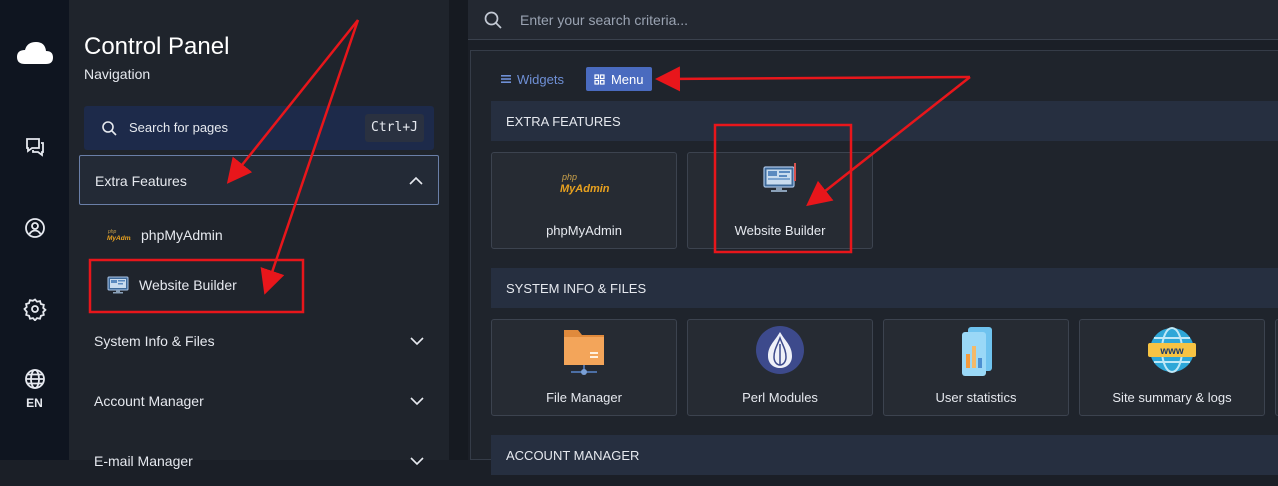 The width and height of the screenshot is (1278, 486). I want to click on svg-text: php, so click(569, 177).